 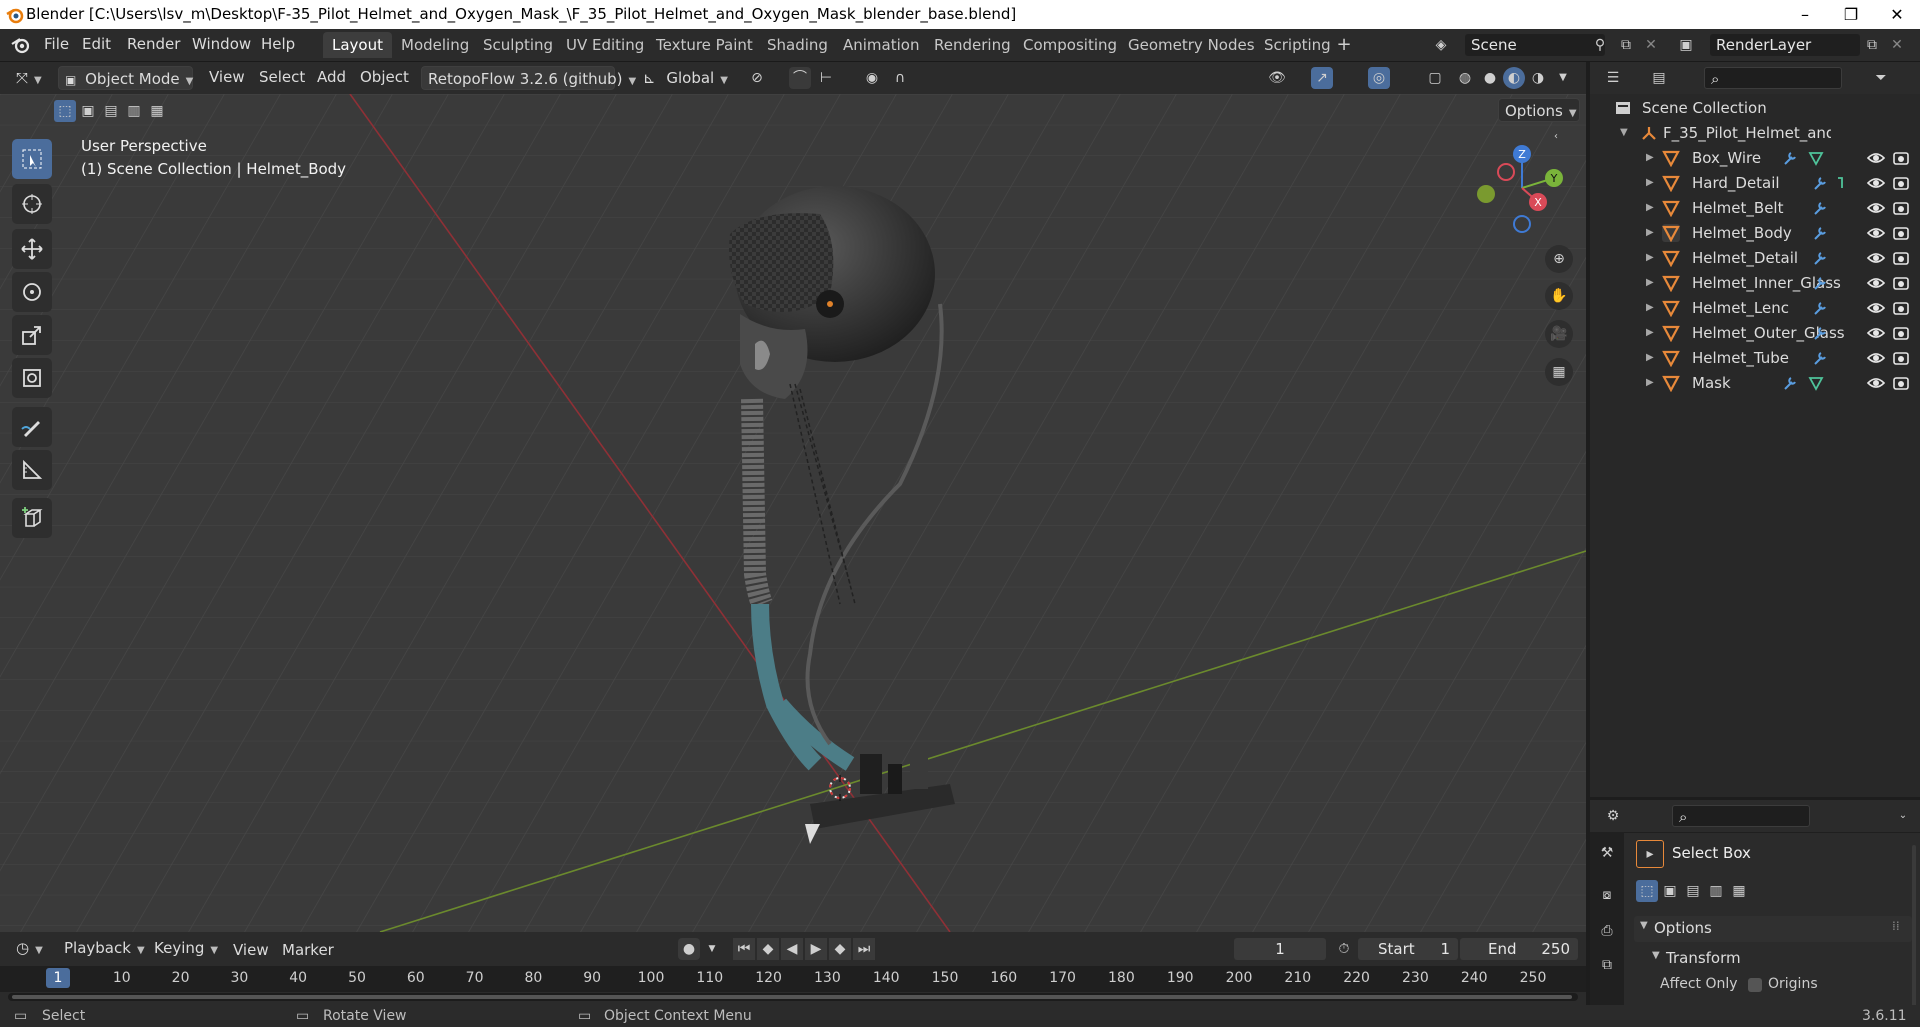 What do you see at coordinates (1344, 949) in the screenshot?
I see `stopwatch-icon: ⏱` at bounding box center [1344, 949].